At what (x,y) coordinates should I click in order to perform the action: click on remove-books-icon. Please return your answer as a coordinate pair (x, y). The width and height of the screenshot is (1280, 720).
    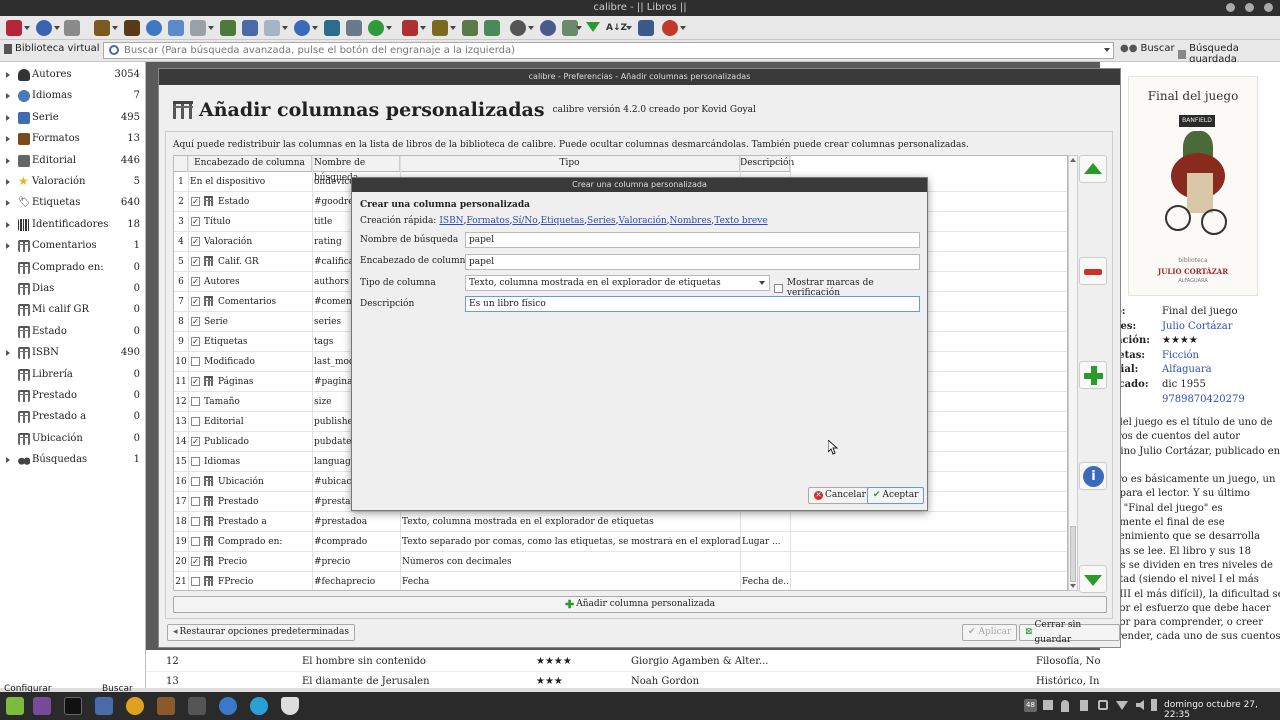
    Looking at the image, I should click on (410, 28).